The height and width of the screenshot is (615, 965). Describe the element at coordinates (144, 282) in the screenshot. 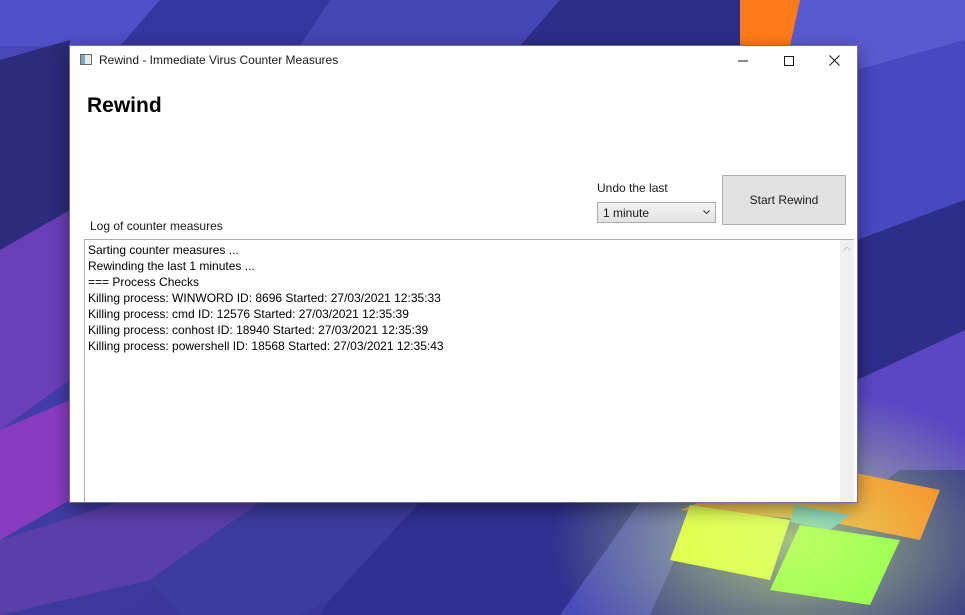

I see `log-line: === Process Checks` at that location.